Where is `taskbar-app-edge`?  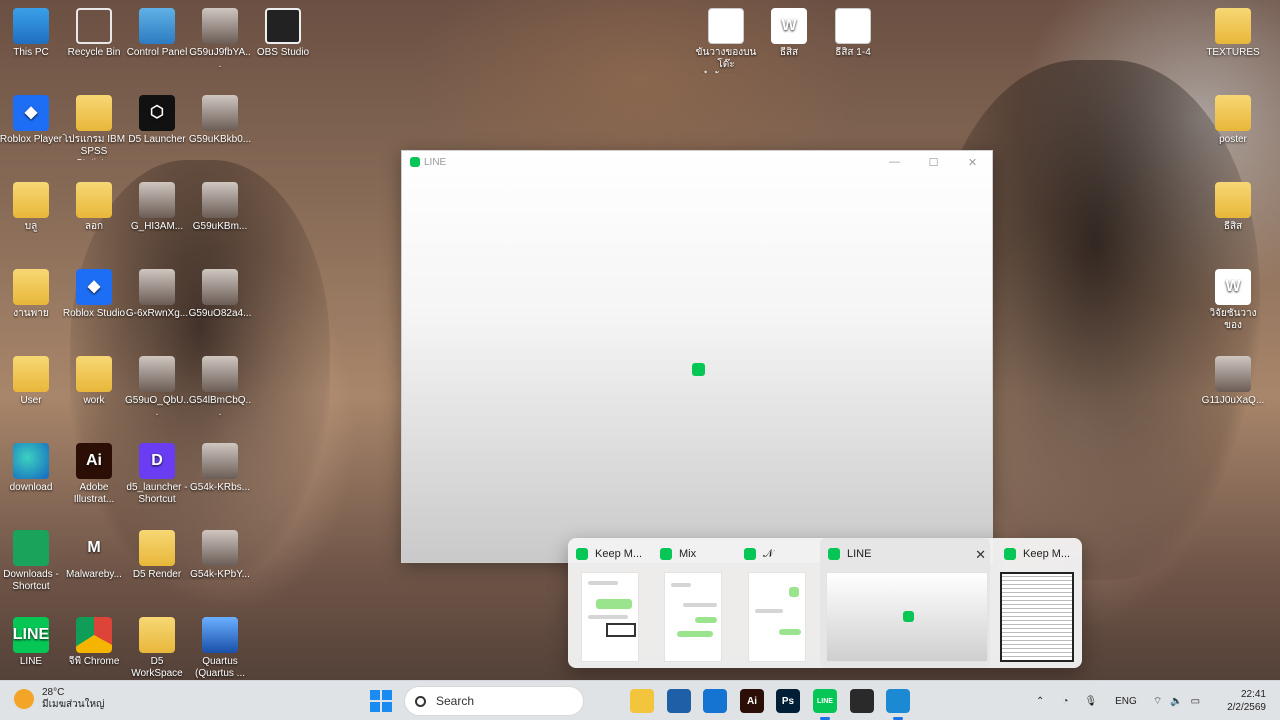
taskbar-app-edge is located at coordinates (898, 704).